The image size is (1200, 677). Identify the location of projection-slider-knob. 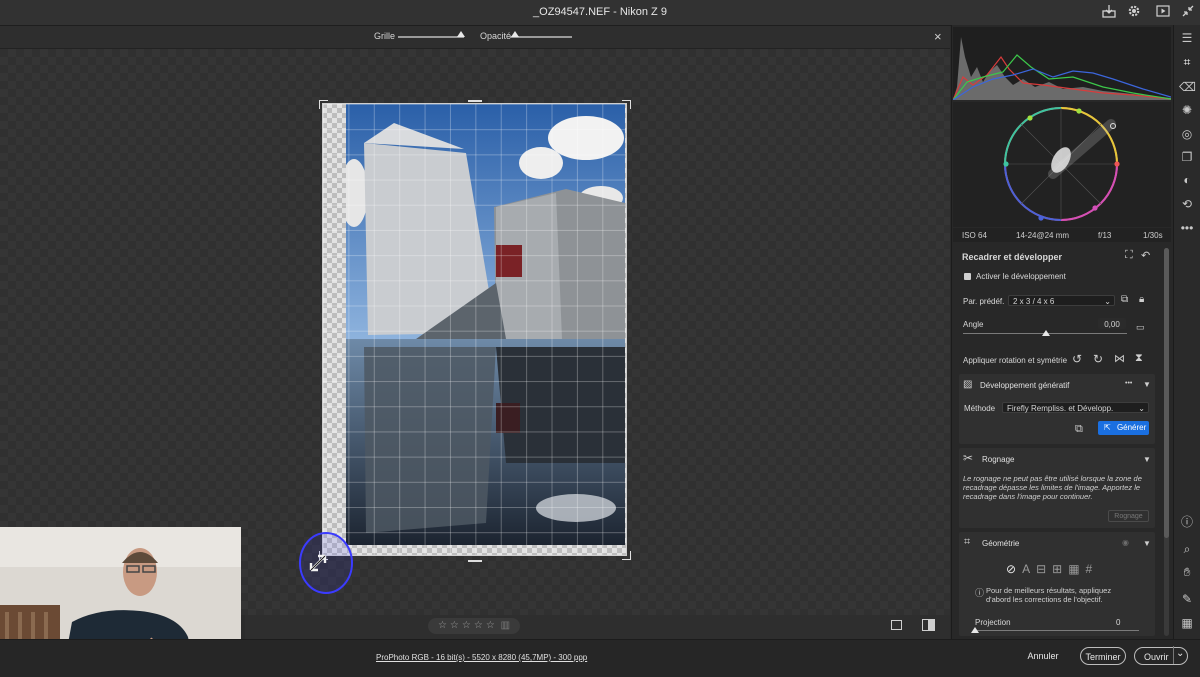
(975, 630).